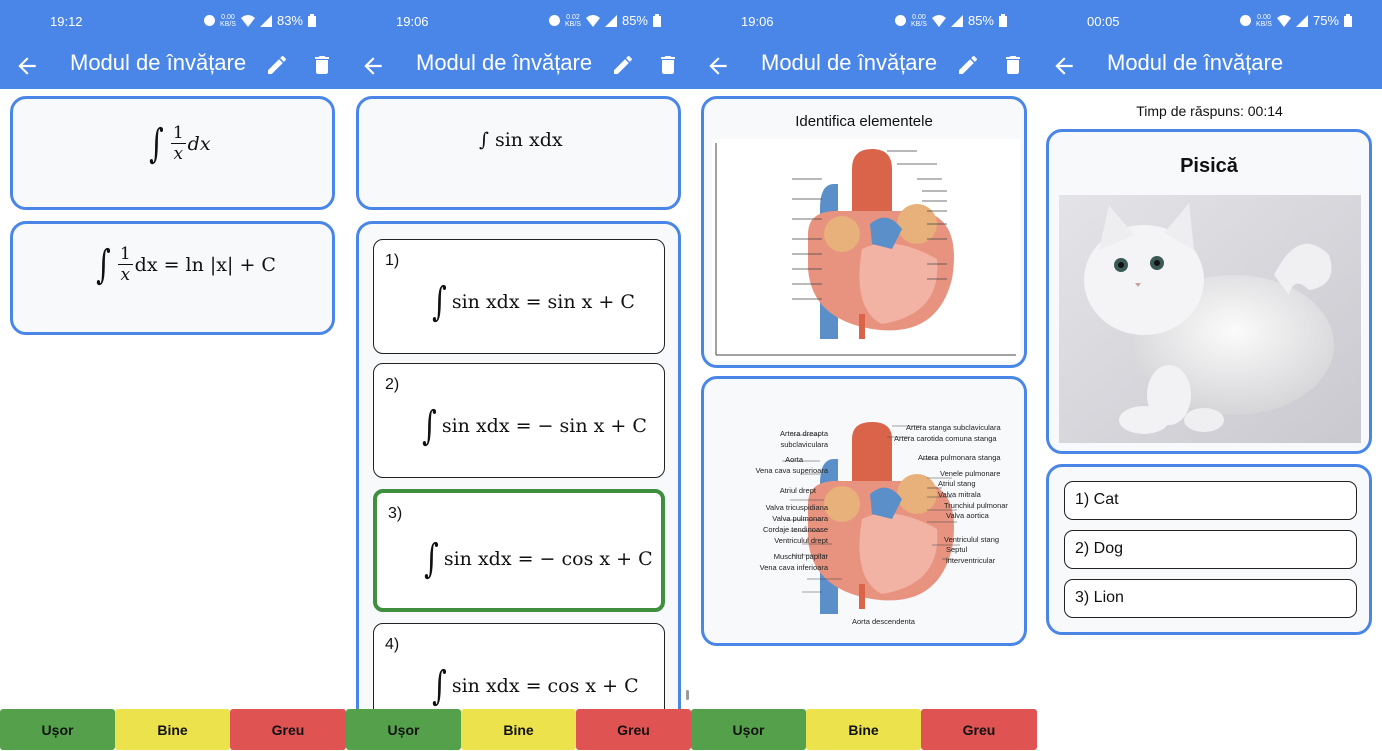  I want to click on battery-percent: 75%, so click(1325, 20).